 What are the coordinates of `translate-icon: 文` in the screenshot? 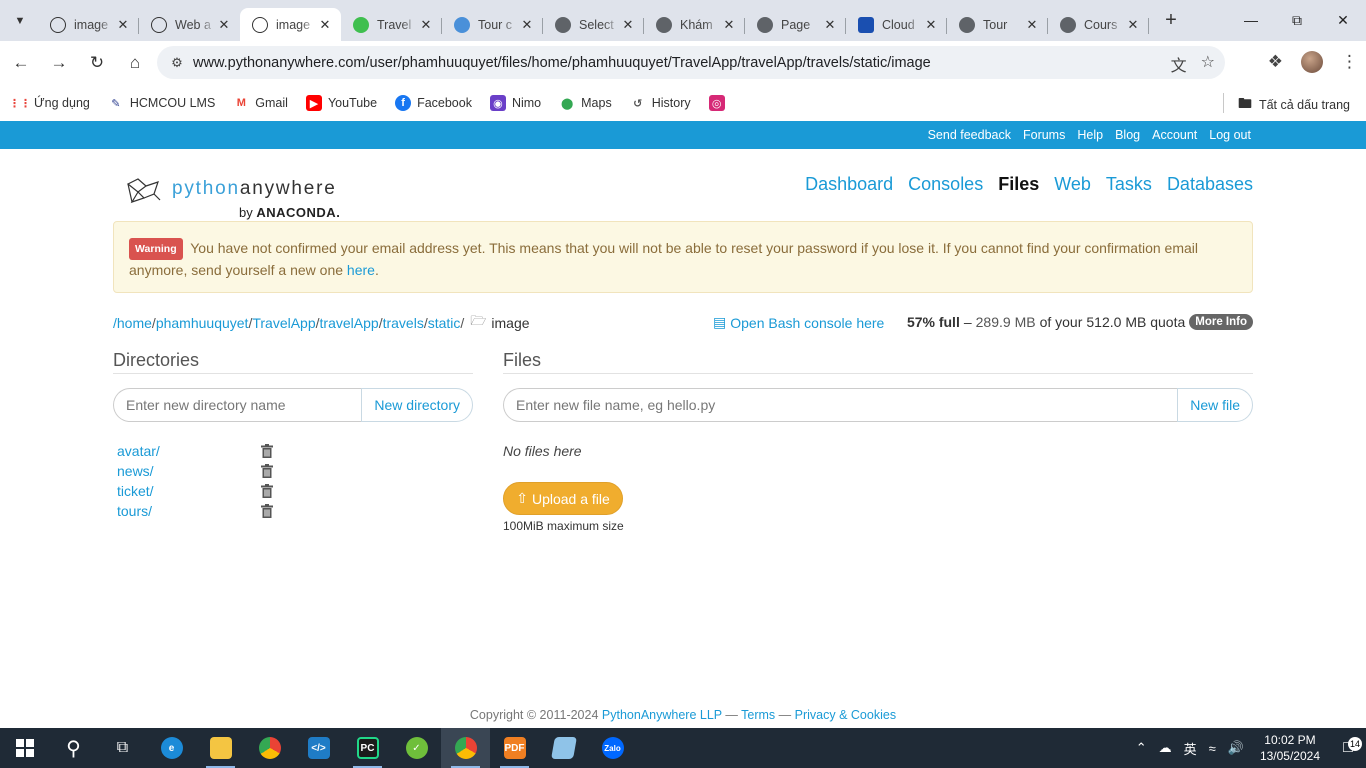 It's located at (1179, 64).